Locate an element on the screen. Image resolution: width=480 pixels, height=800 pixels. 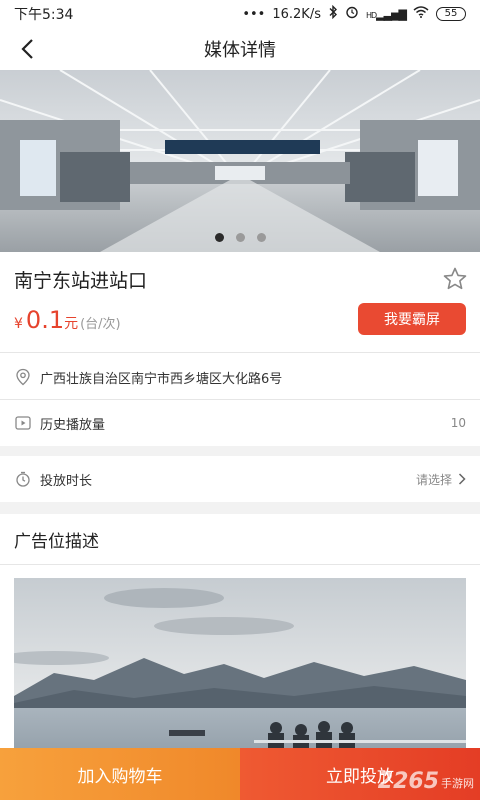
bottom-action-bar: 加入购物车 立即投放 2265 手游网 is located at coordinates (240, 774).